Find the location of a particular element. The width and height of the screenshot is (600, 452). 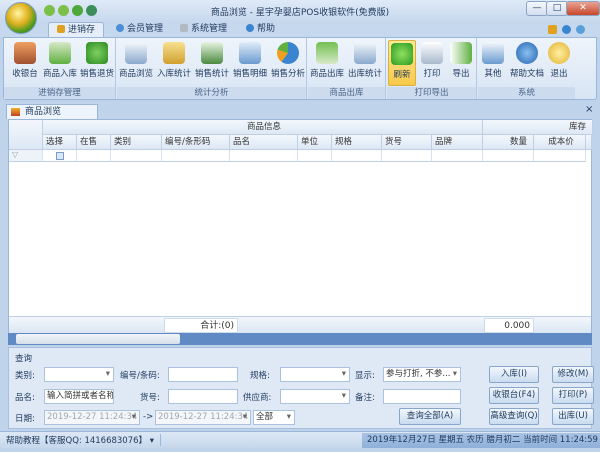

tab-label: 系统管理 is located at coordinates (209, 29).